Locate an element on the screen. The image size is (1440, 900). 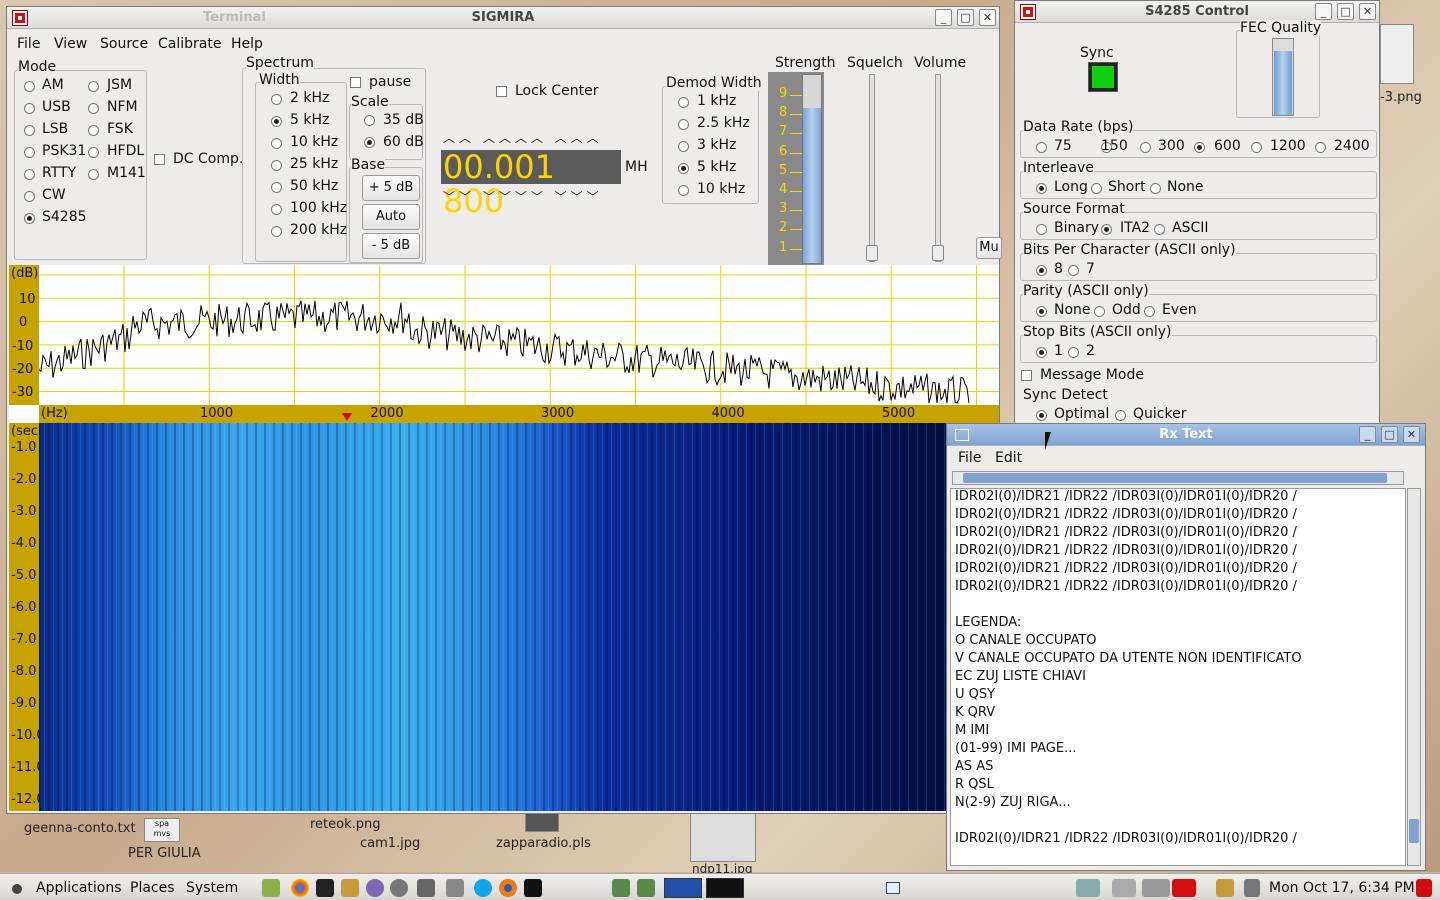
message-mode-checkbox is located at coordinates (1026, 375).